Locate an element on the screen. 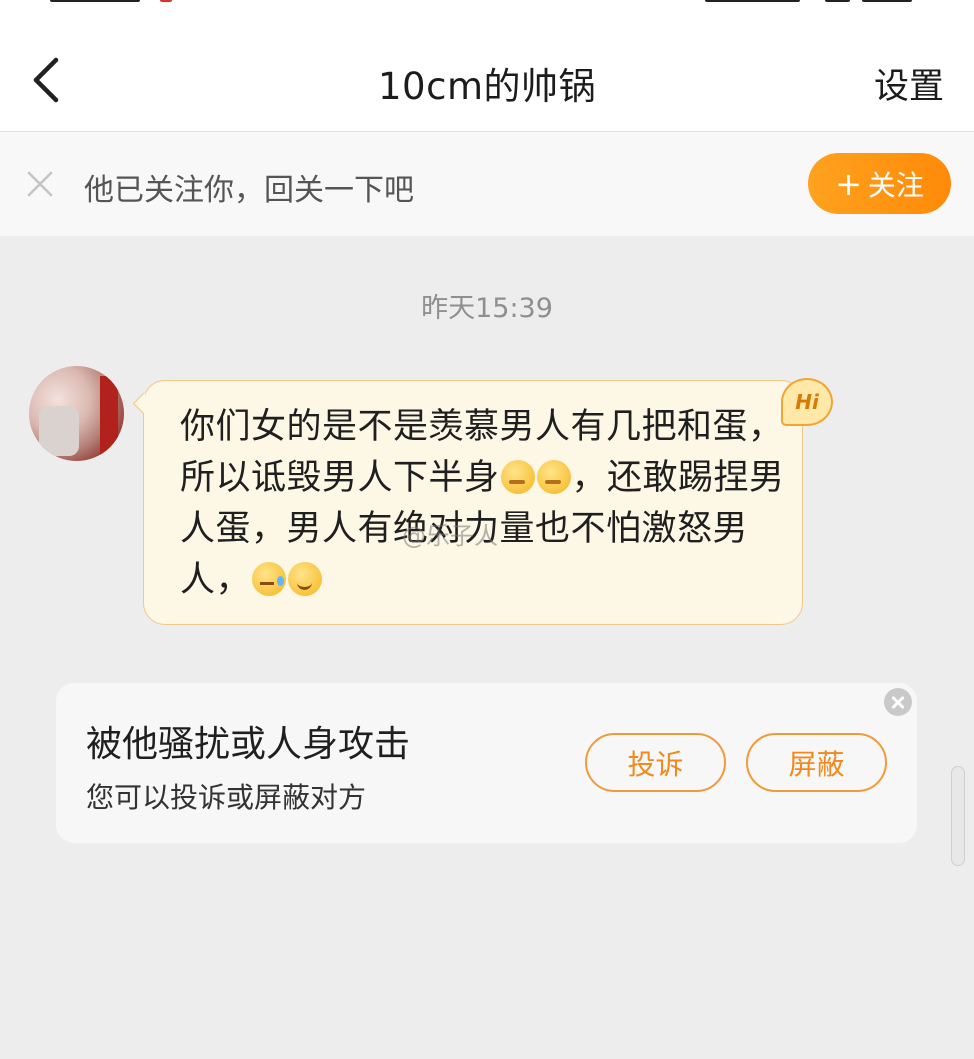 The width and height of the screenshot is (974, 1059). follow-back-text: 他已关注你，回关一下吧 is located at coordinates (249, 190).